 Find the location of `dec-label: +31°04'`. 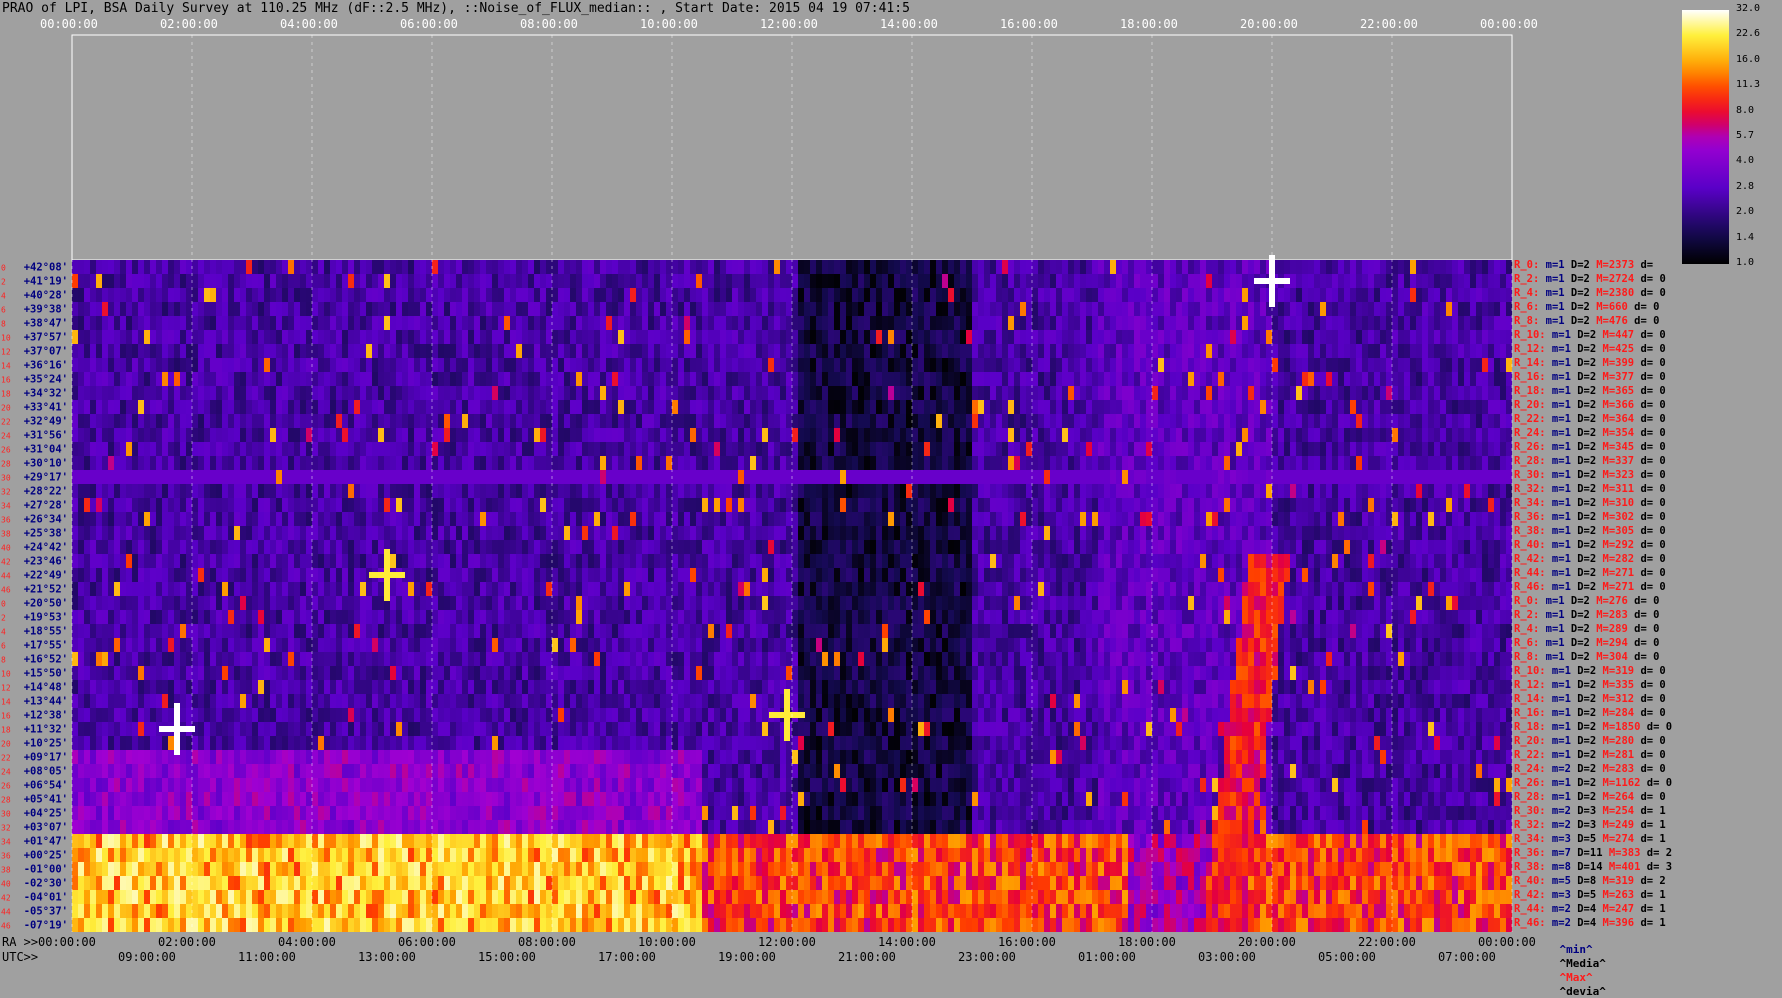

dec-label: +31°04' is located at coordinates (46, 450).